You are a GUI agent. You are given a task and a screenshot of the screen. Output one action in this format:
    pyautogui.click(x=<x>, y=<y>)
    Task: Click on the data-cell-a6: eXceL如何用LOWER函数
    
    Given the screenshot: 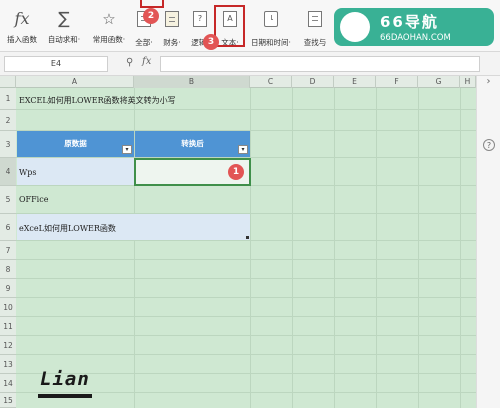 What is the action you would take?
    pyautogui.click(x=67, y=228)
    